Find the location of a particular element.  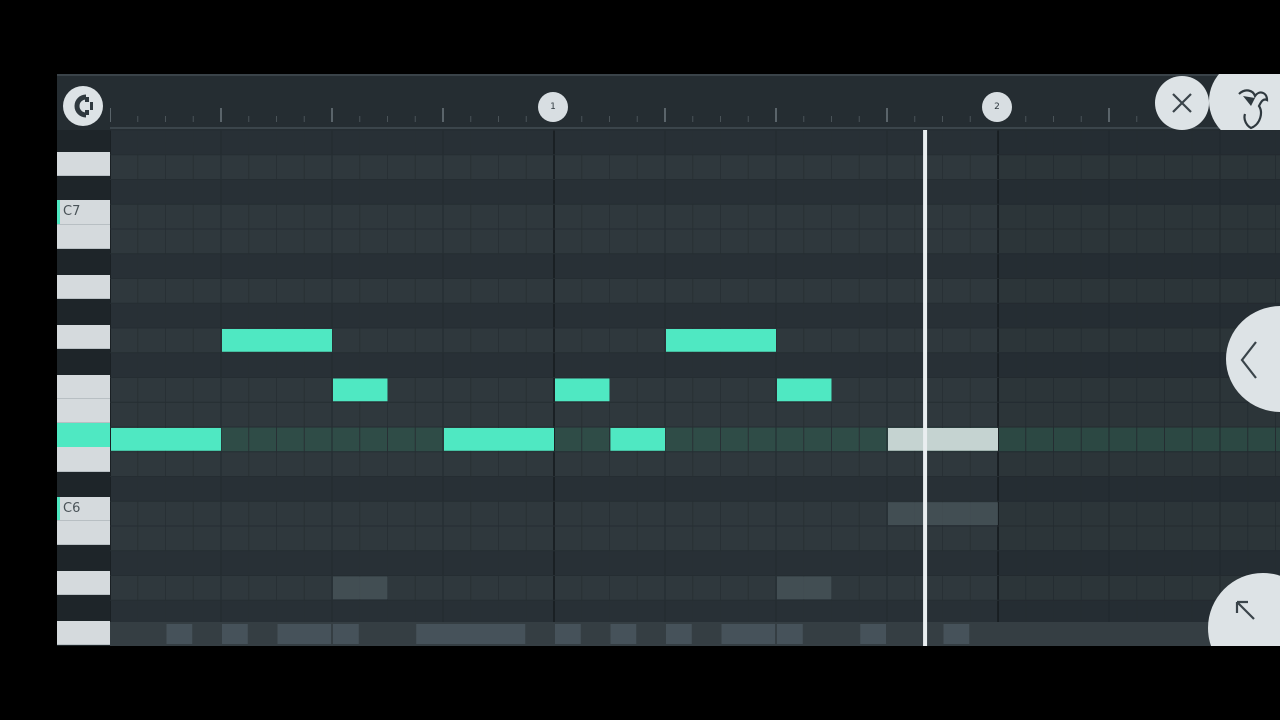

timeline-ruler: 1 2 is located at coordinates (668, 110).